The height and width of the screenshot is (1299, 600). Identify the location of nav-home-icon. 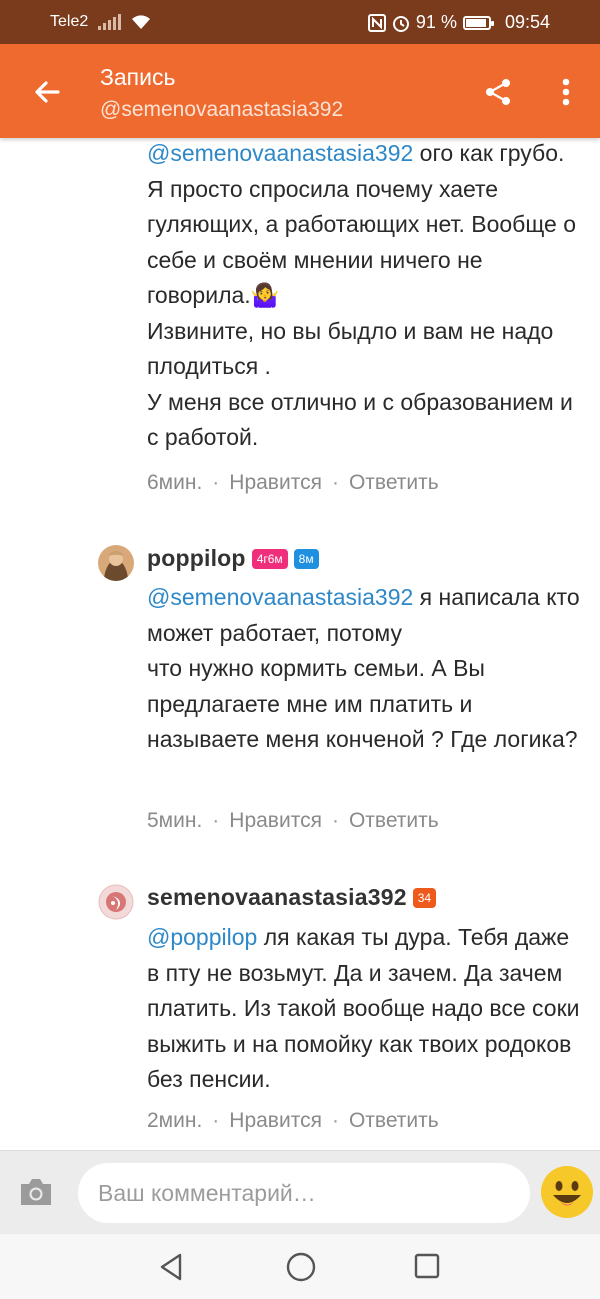
(301, 1267).